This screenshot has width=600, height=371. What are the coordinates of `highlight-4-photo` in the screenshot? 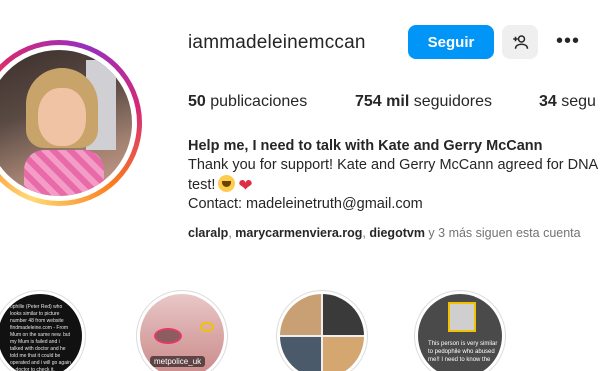 It's located at (462, 317).